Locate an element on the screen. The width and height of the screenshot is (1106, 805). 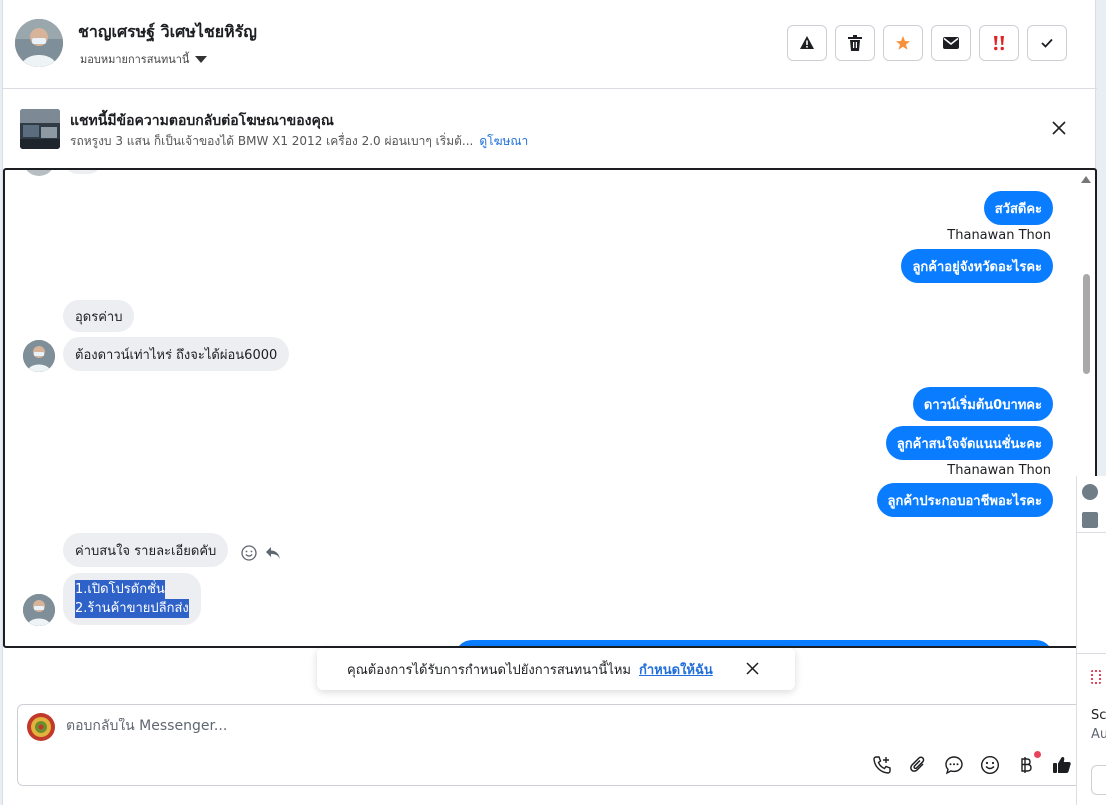
phone-plus-icon is located at coordinates (882, 765).